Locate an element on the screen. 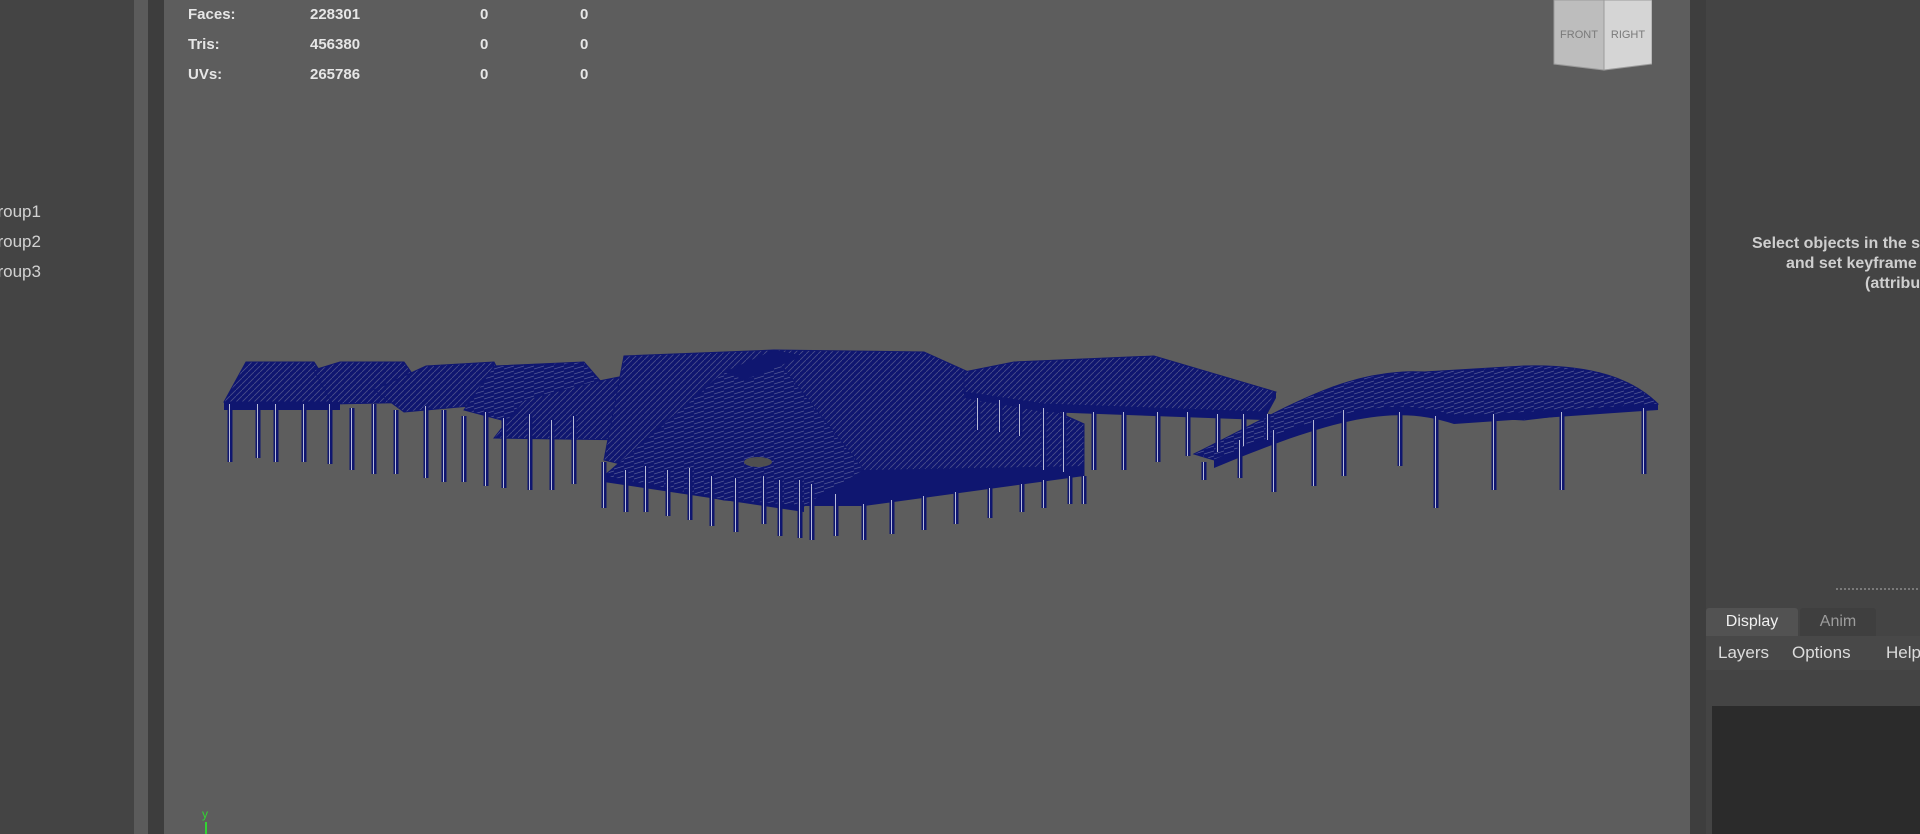 This screenshot has height=834, width=1920. shadow is located at coordinates (758, 462).